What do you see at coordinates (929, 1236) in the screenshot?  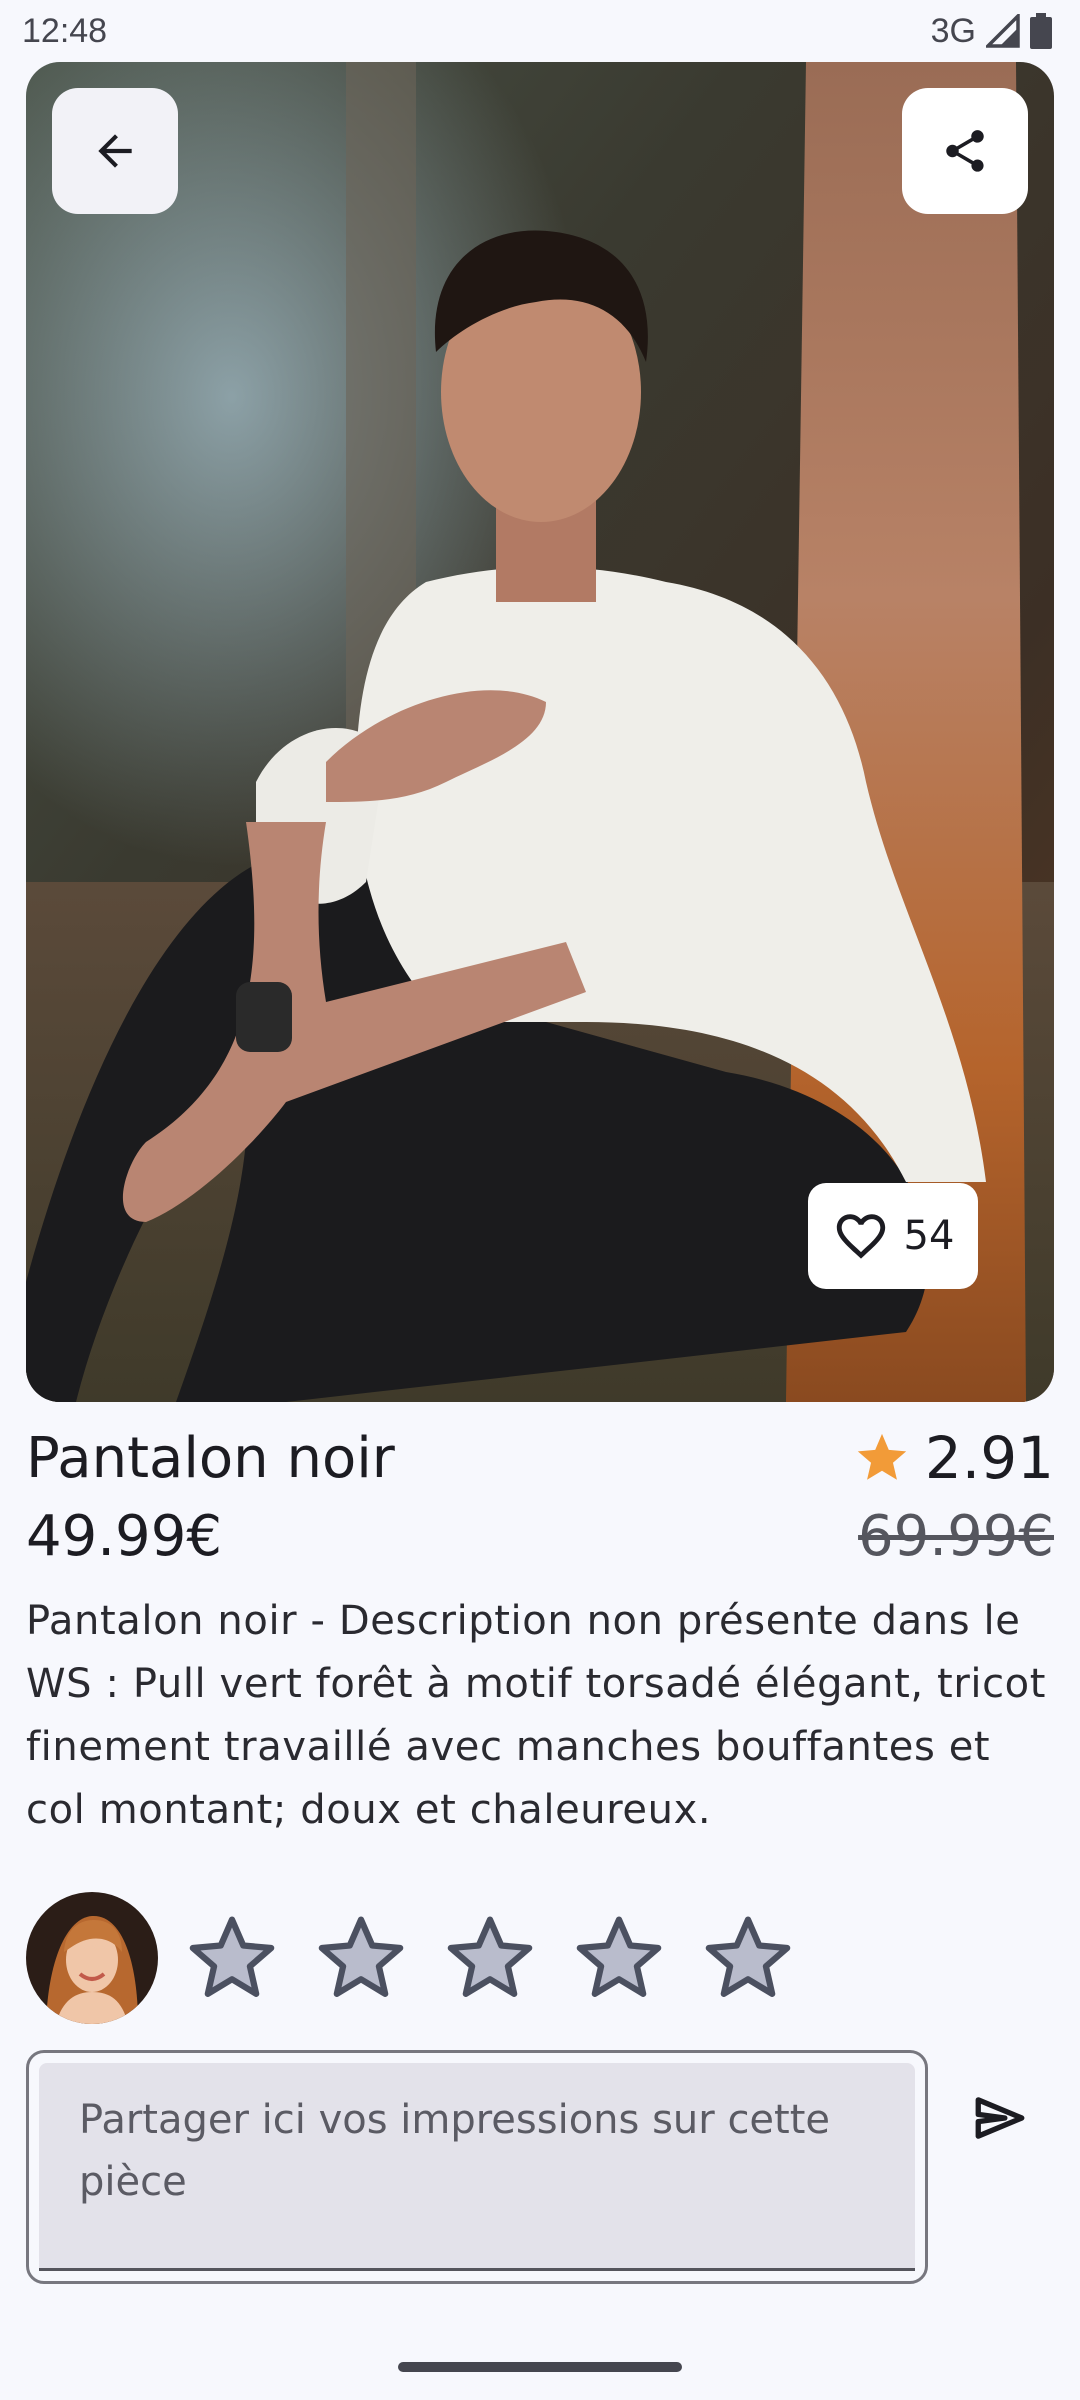 I see `like-count: 54` at bounding box center [929, 1236].